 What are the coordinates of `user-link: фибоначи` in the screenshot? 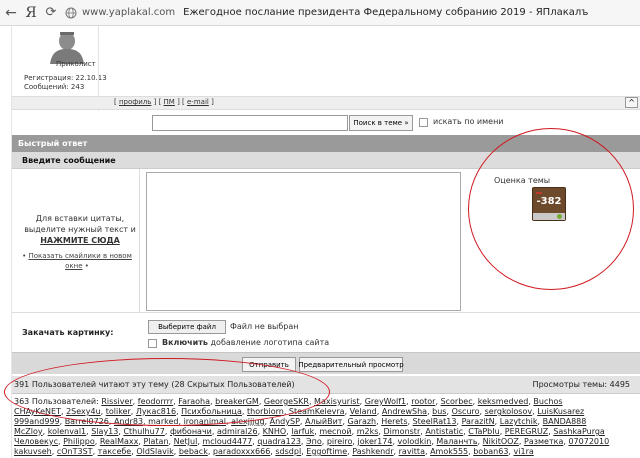 It's located at (191, 431).